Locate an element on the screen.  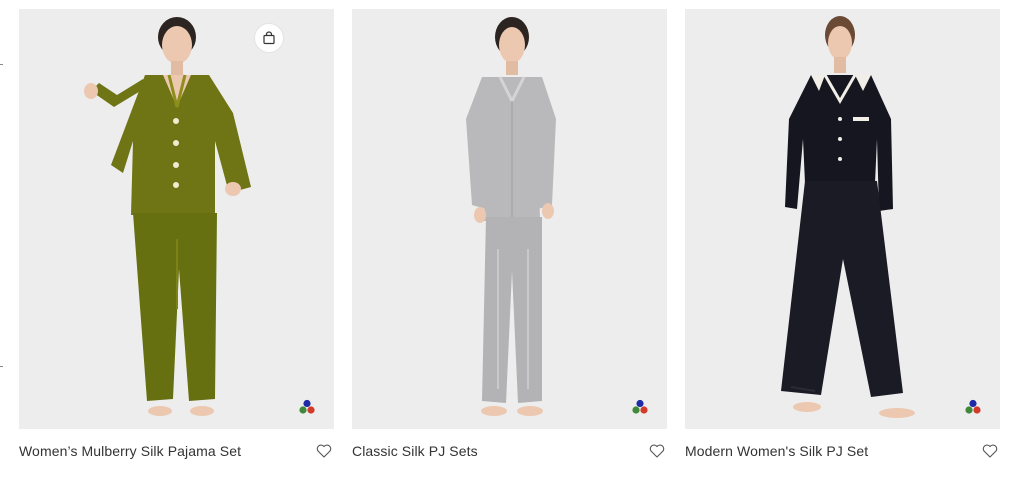
add-to-bag-button is located at coordinates (269, 38).